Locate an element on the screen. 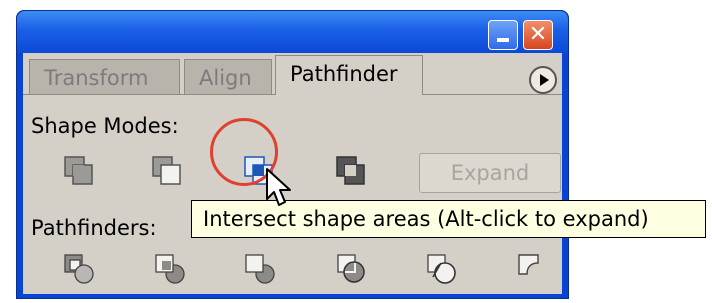  add-to-shape-area-button is located at coordinates (79, 171).